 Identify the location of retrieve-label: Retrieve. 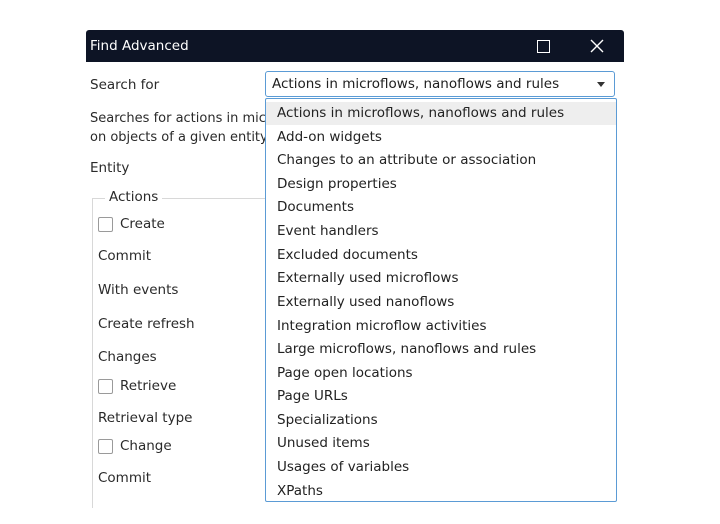
(148, 386).